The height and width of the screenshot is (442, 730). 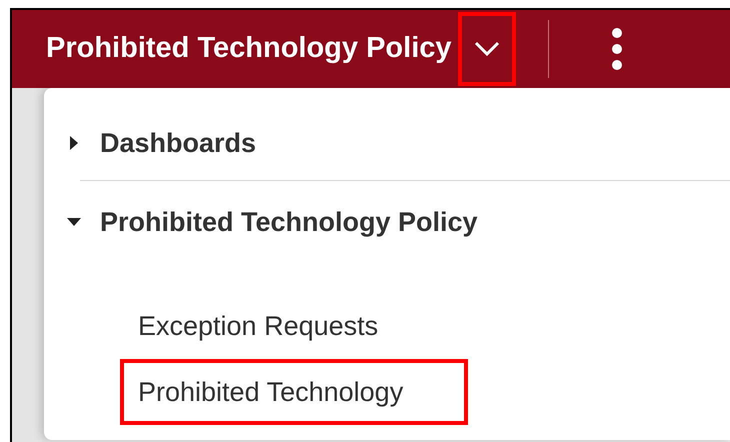 What do you see at coordinates (294, 326) in the screenshot?
I see `menu-item: Exception Requests` at bounding box center [294, 326].